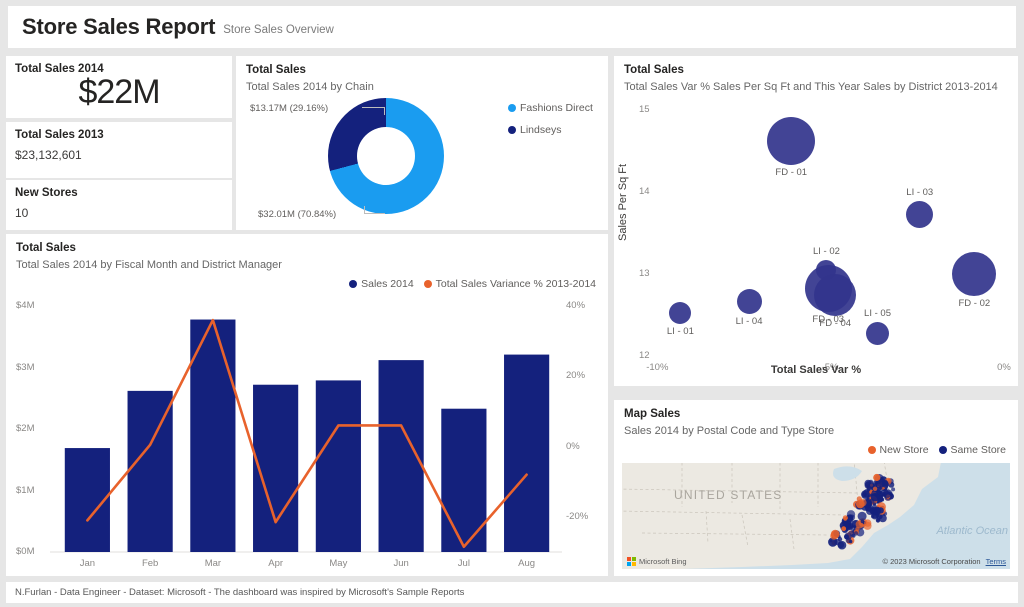 Image resolution: width=1024 pixels, height=607 pixels. Describe the element at coordinates (25, 428) in the screenshot. I see `y-axis-tick: $2M` at that location.